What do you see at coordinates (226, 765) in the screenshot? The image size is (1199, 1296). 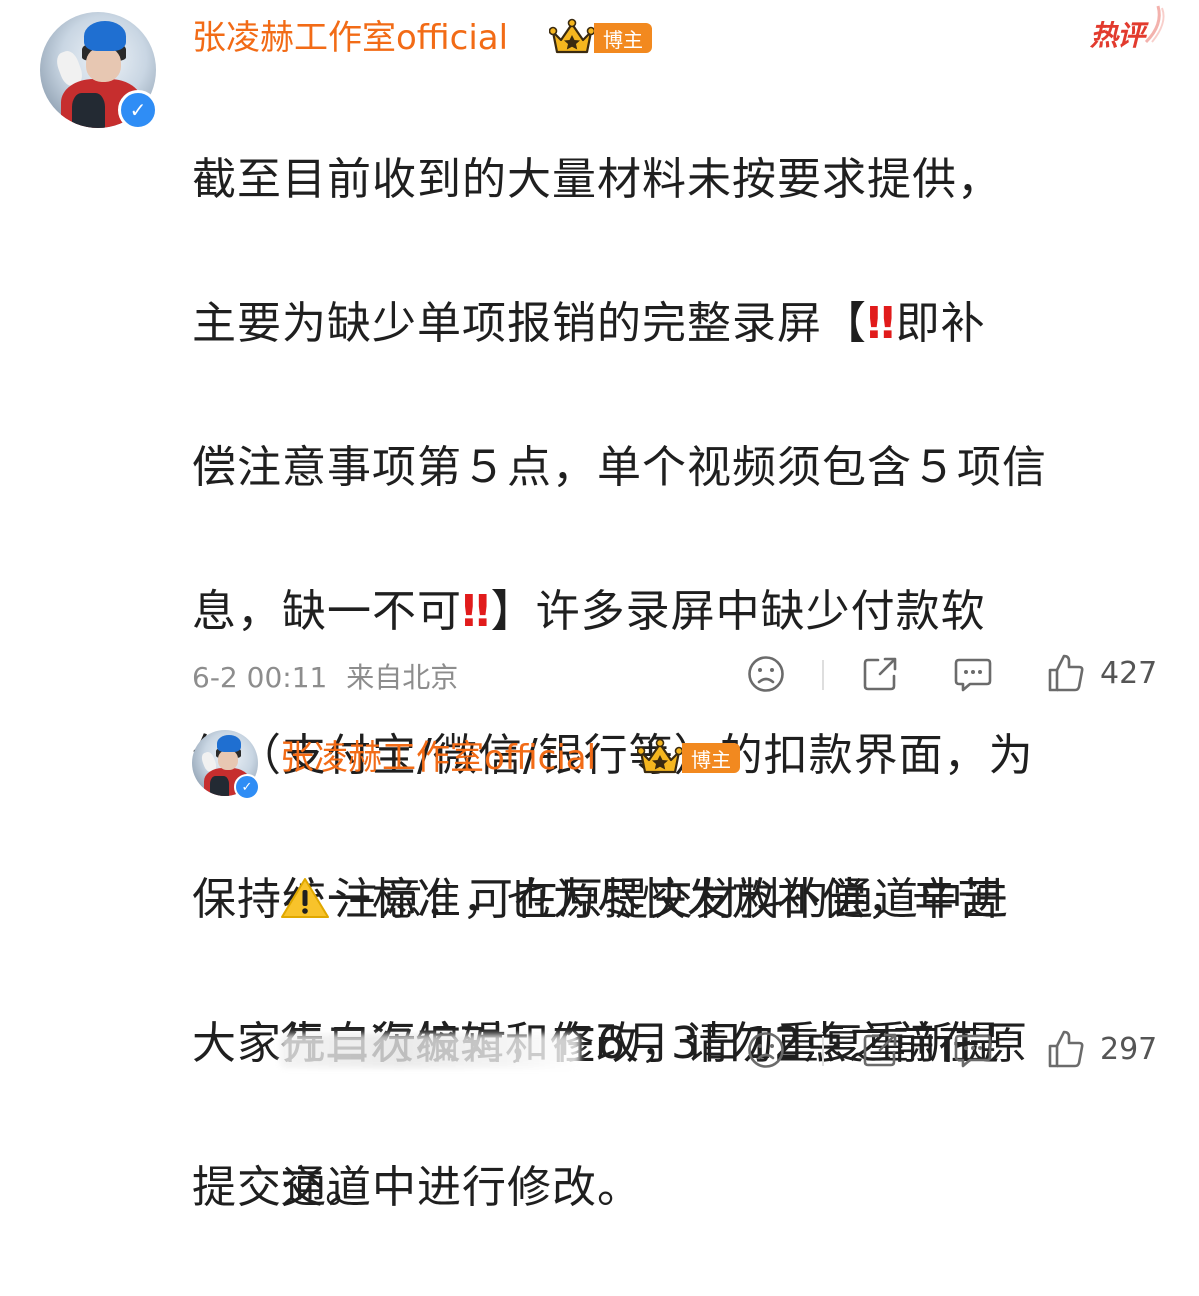 I see `reply-avatar: ✓` at bounding box center [226, 765].